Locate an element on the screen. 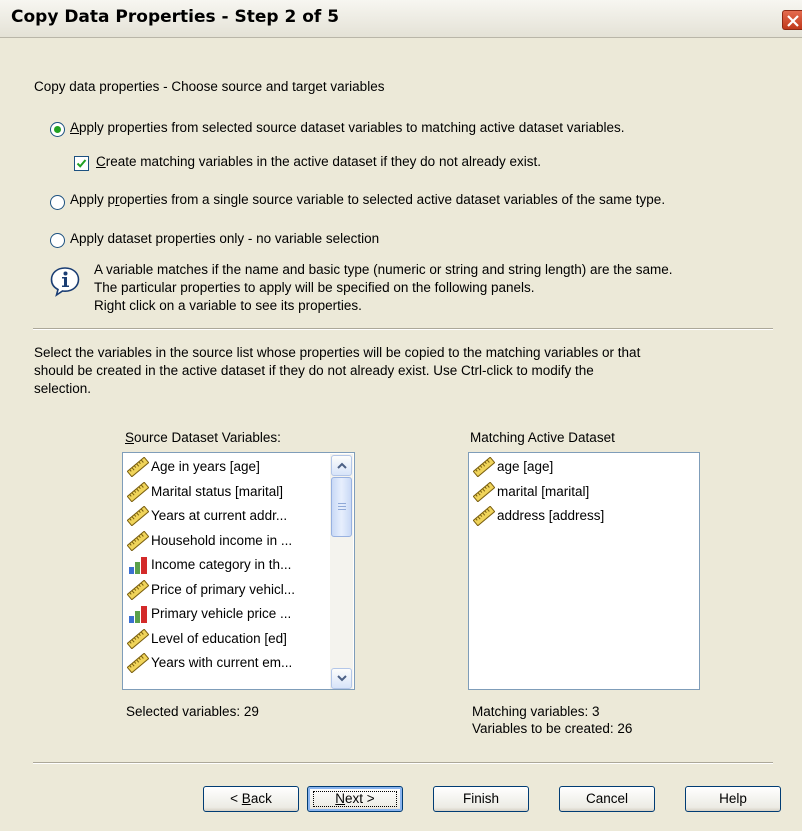 The width and height of the screenshot is (802, 831). info-icon is located at coordinates (65, 282).